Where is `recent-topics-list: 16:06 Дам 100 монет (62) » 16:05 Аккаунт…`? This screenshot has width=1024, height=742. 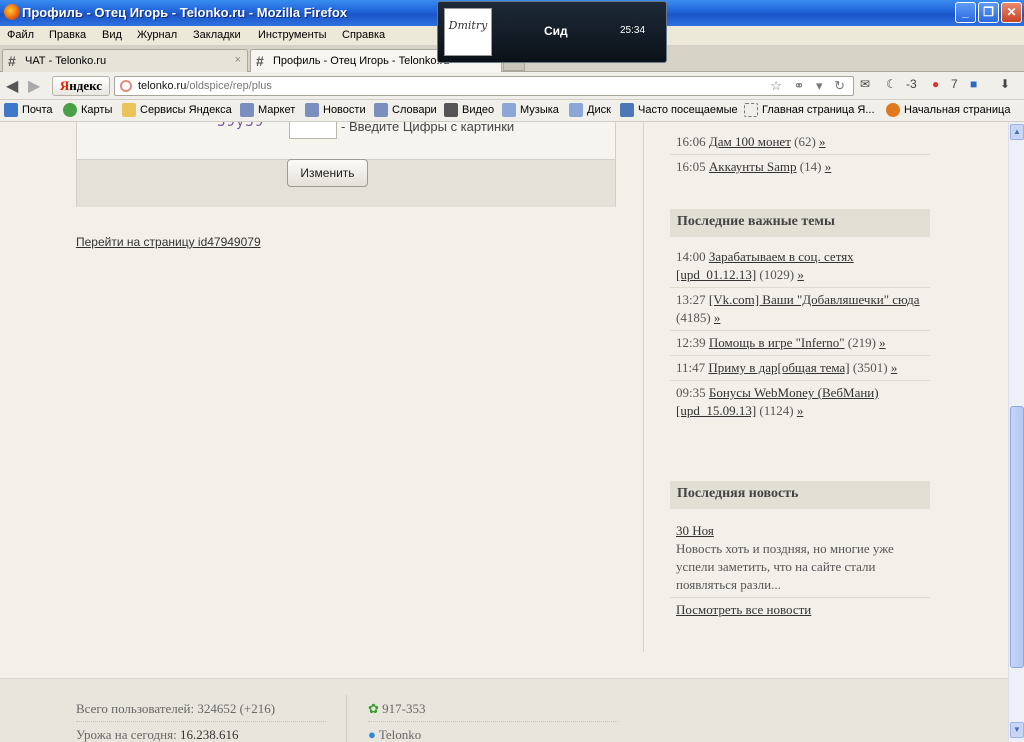 recent-topics-list: 16:06 Дам 100 монет (62) » 16:05 Аккаунт… is located at coordinates (800, 154).